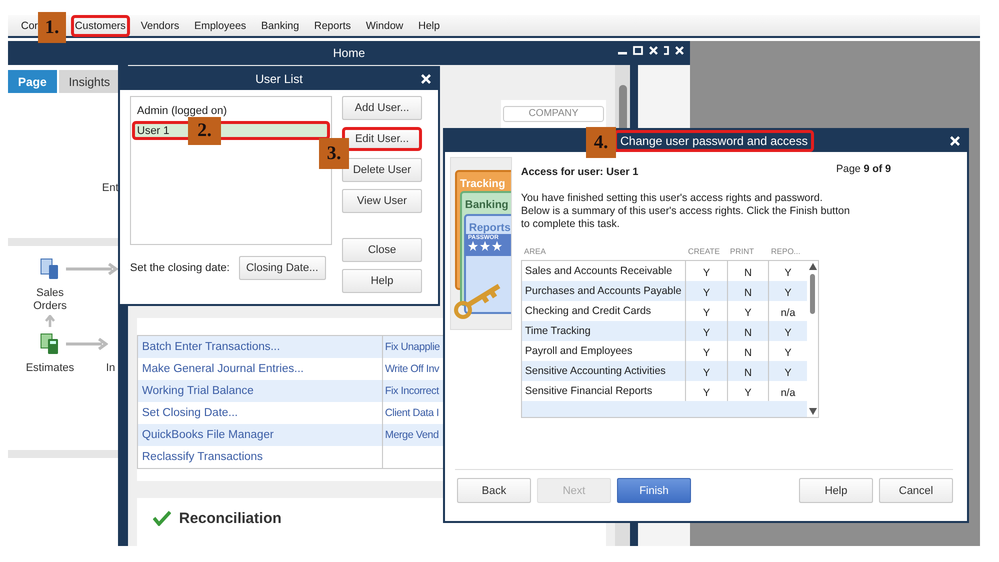  I want to click on illustration-label: Reports, so click(490, 228).